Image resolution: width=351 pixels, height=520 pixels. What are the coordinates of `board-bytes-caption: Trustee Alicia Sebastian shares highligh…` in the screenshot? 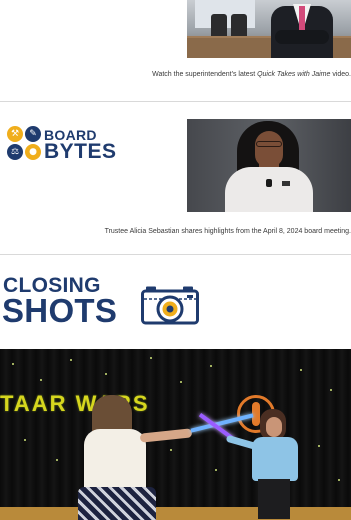 It's located at (227, 231).